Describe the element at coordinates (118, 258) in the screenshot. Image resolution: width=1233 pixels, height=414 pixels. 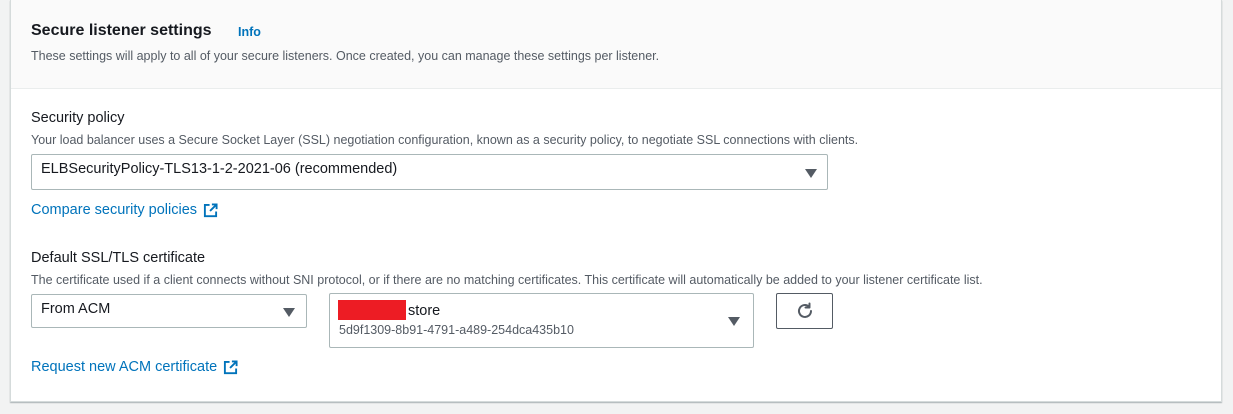
I see `certificate-label: Default SSL/TLS certificate` at that location.